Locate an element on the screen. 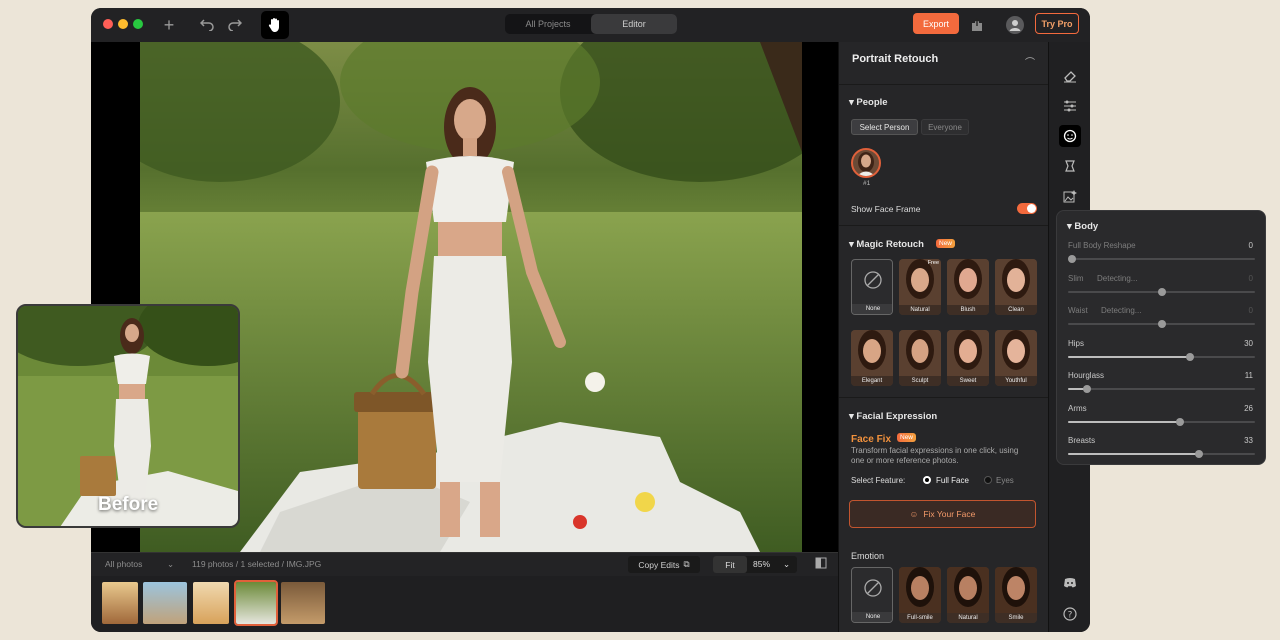  redo-icon is located at coordinates (235, 25).